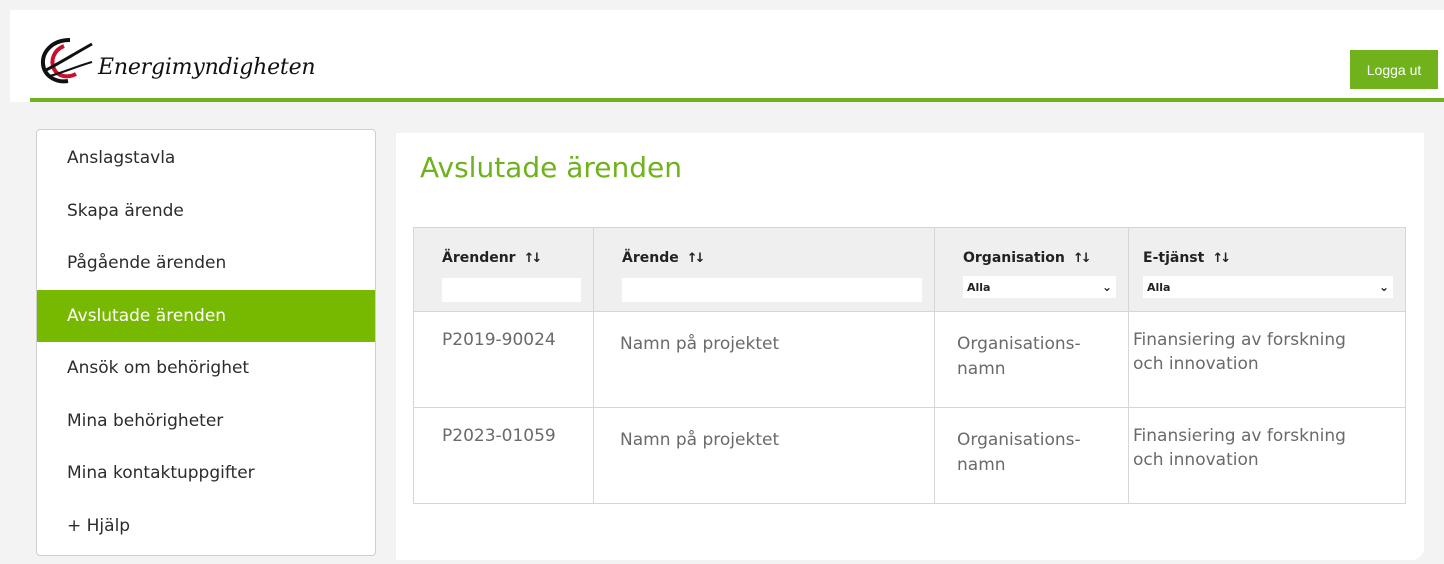 The width and height of the screenshot is (1444, 564). Describe the element at coordinates (551, 167) in the screenshot. I see `page-title: Avslutade ärenden` at that location.